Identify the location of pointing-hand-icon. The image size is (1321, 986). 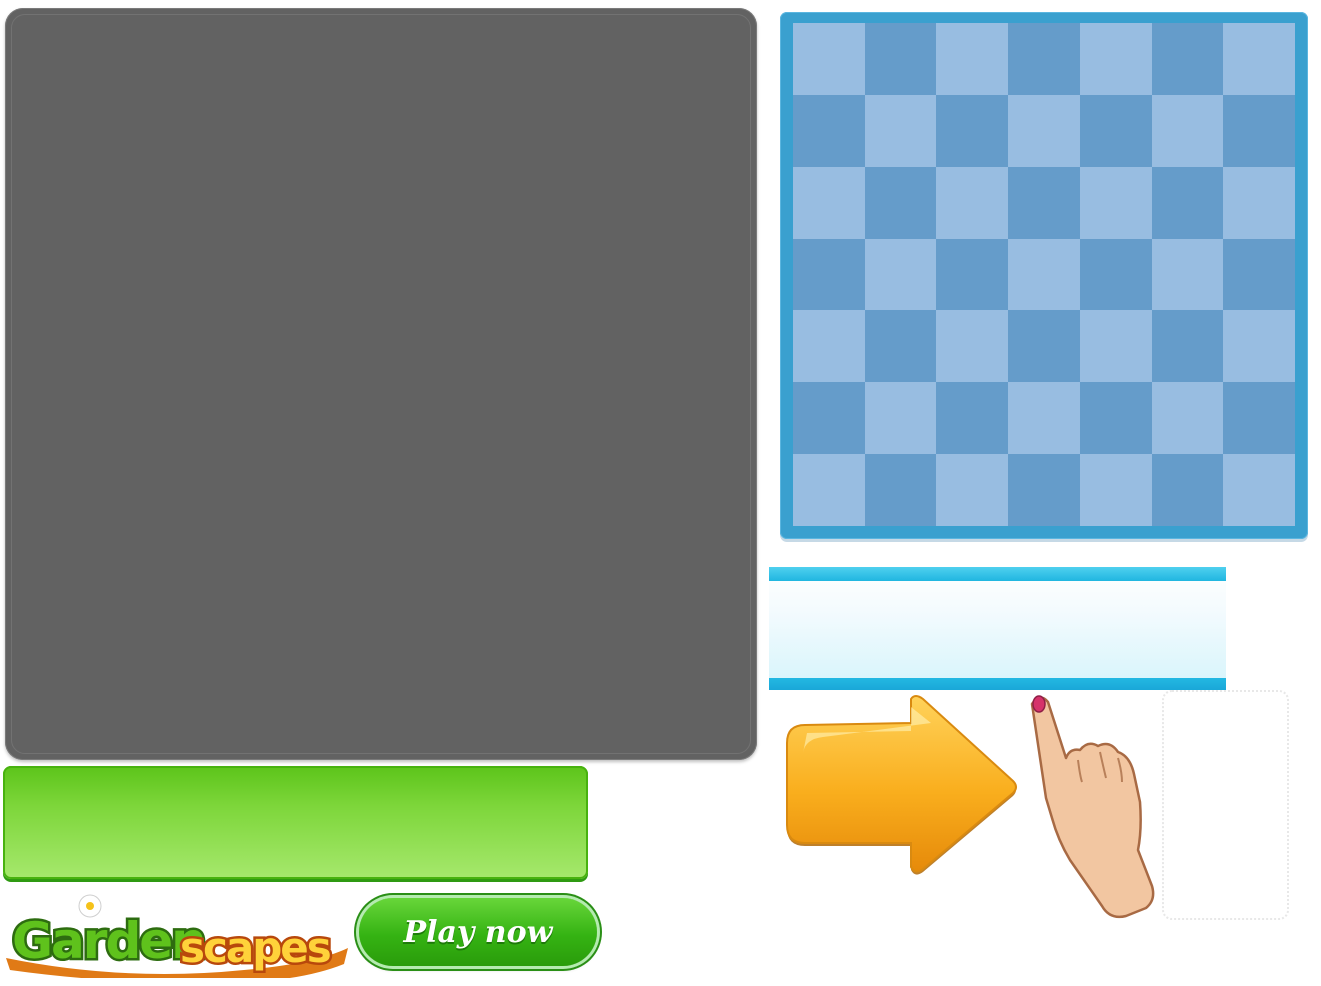
(1092, 807).